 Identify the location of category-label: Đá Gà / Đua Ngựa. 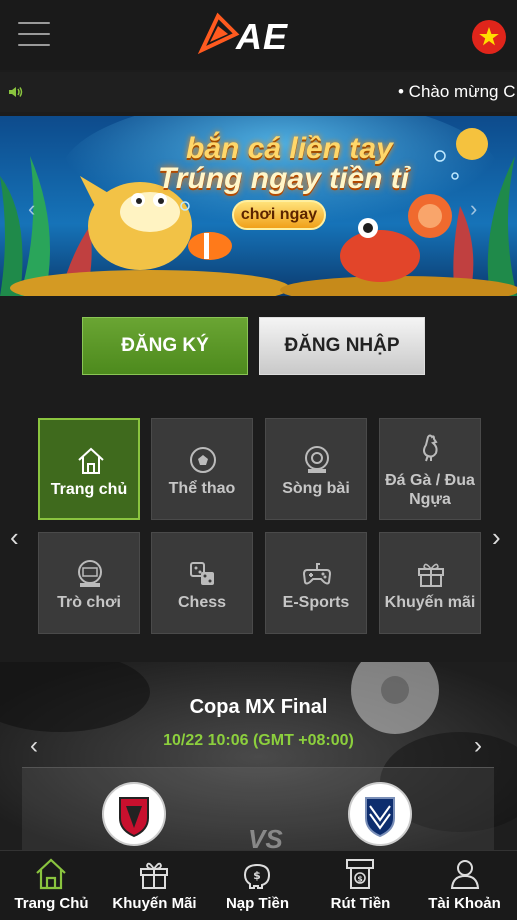
(430, 490).